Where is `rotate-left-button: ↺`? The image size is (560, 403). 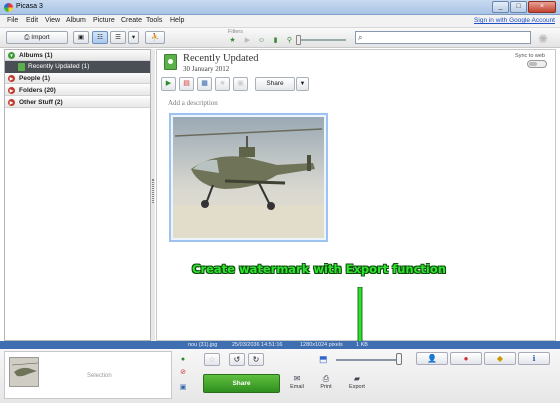 rotate-left-button: ↺ is located at coordinates (237, 359).